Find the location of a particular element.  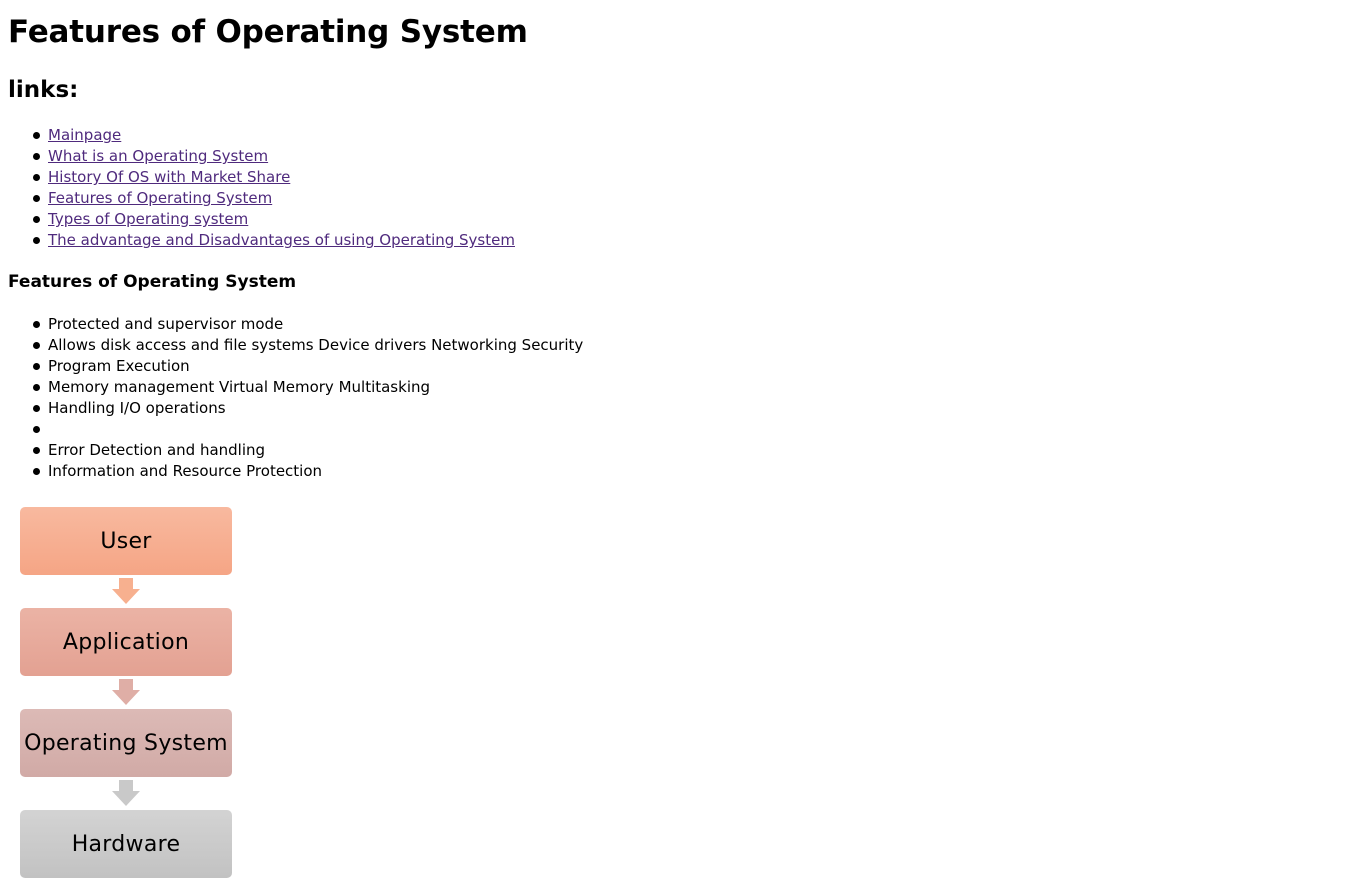

list-item: What is an Operating System is located at coordinates (274, 156).